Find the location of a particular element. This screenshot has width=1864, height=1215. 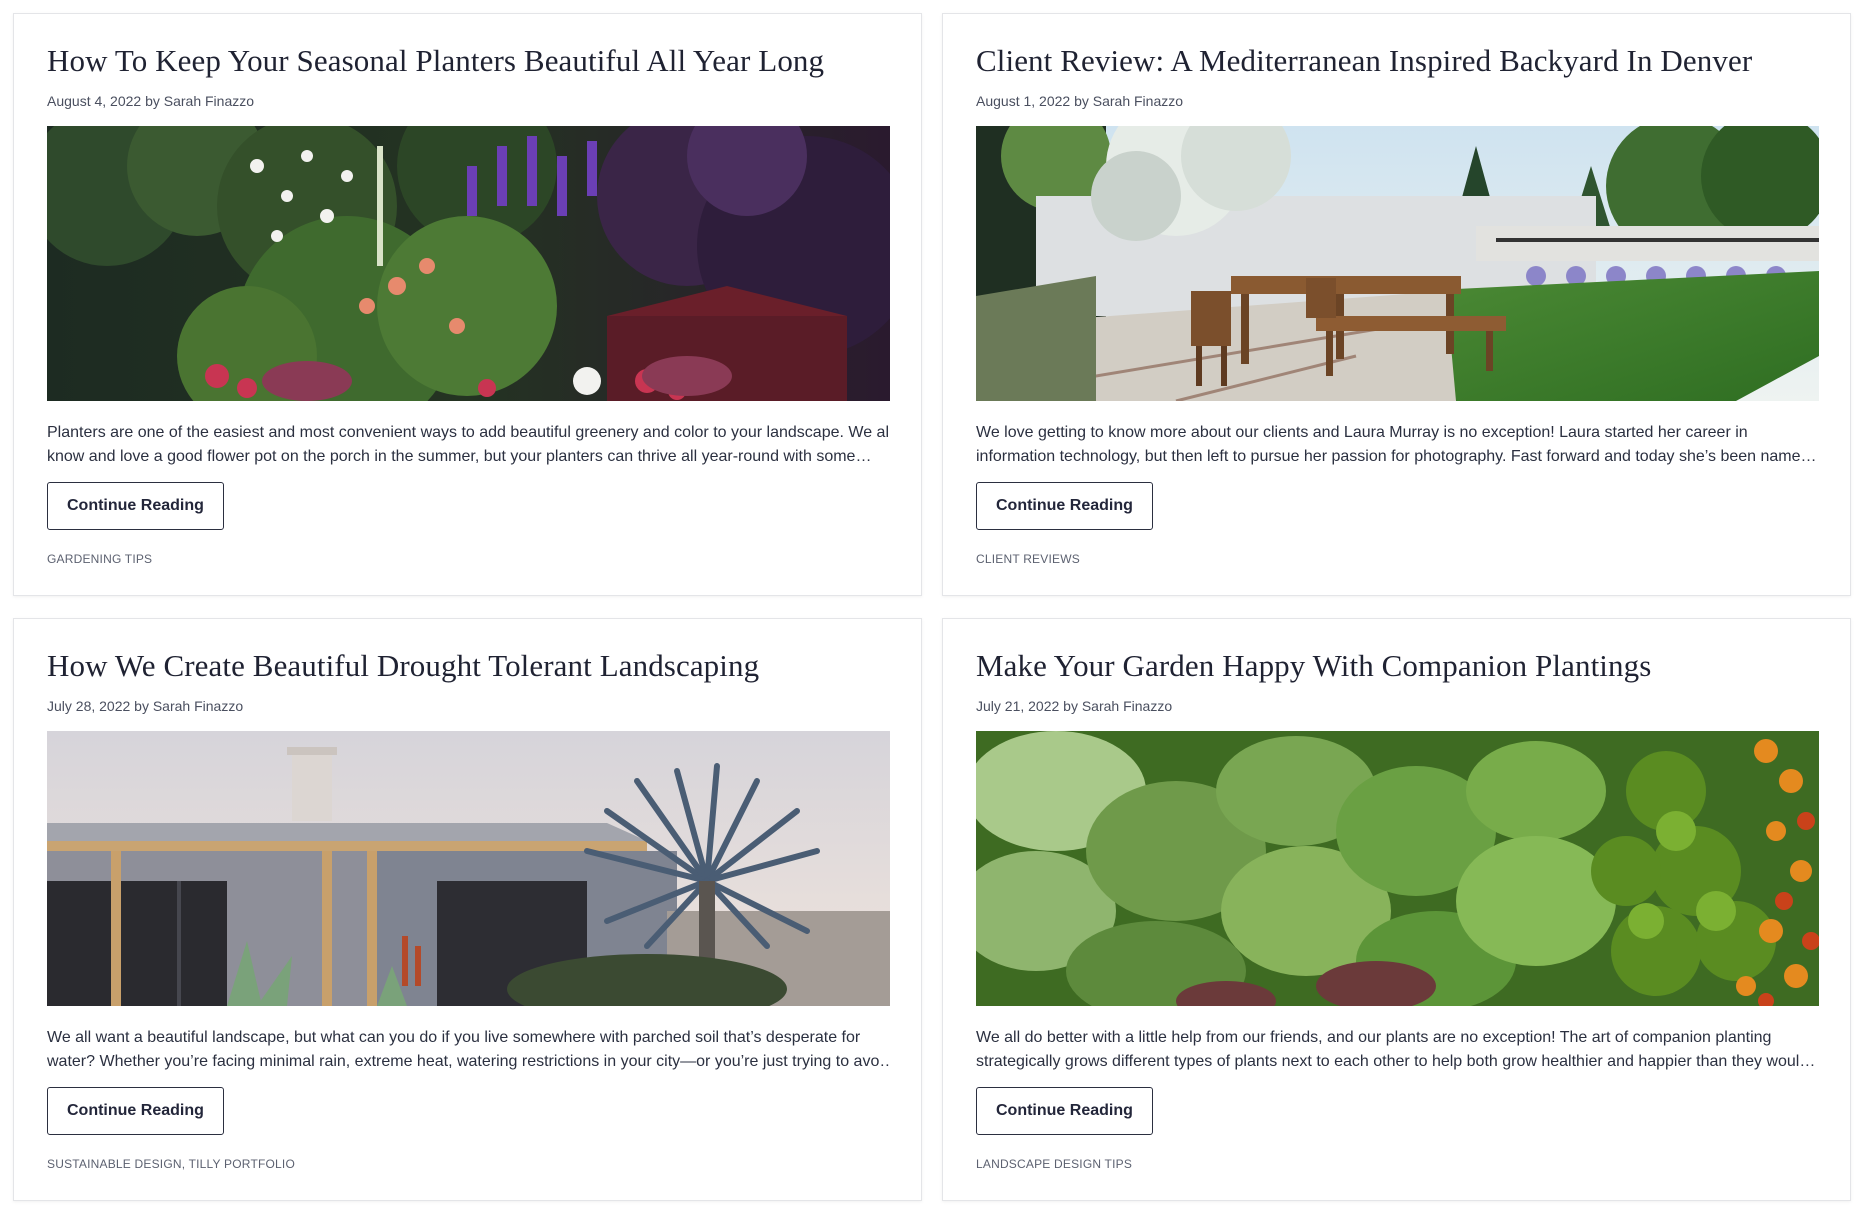

category-link: GARDENING TIPS is located at coordinates (99, 559).